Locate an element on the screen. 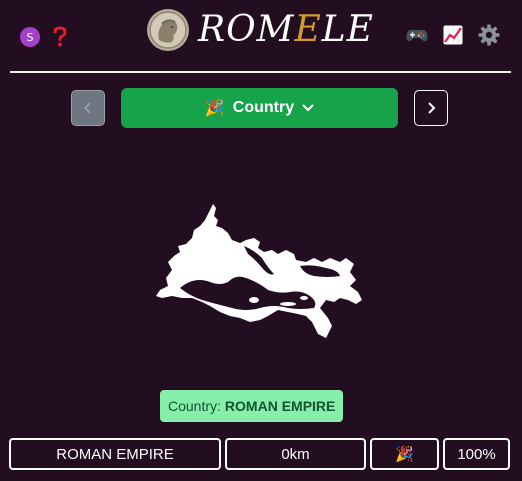 The image size is (522, 481). guess-name-cell: ROMAN EMPIRE is located at coordinates (115, 454).